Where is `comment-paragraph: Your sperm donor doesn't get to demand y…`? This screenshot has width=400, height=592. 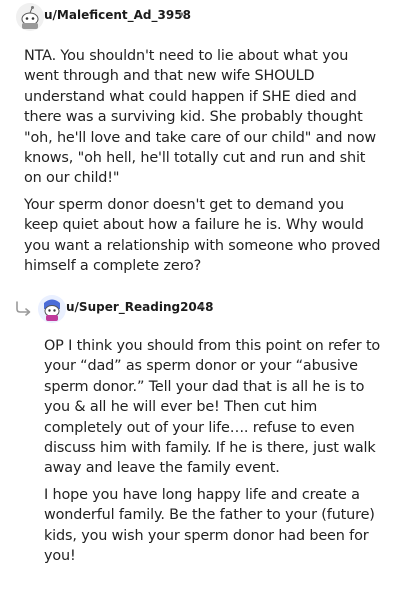 comment-paragraph: Your sperm donor doesn't get to demand y… is located at coordinates (202, 235).